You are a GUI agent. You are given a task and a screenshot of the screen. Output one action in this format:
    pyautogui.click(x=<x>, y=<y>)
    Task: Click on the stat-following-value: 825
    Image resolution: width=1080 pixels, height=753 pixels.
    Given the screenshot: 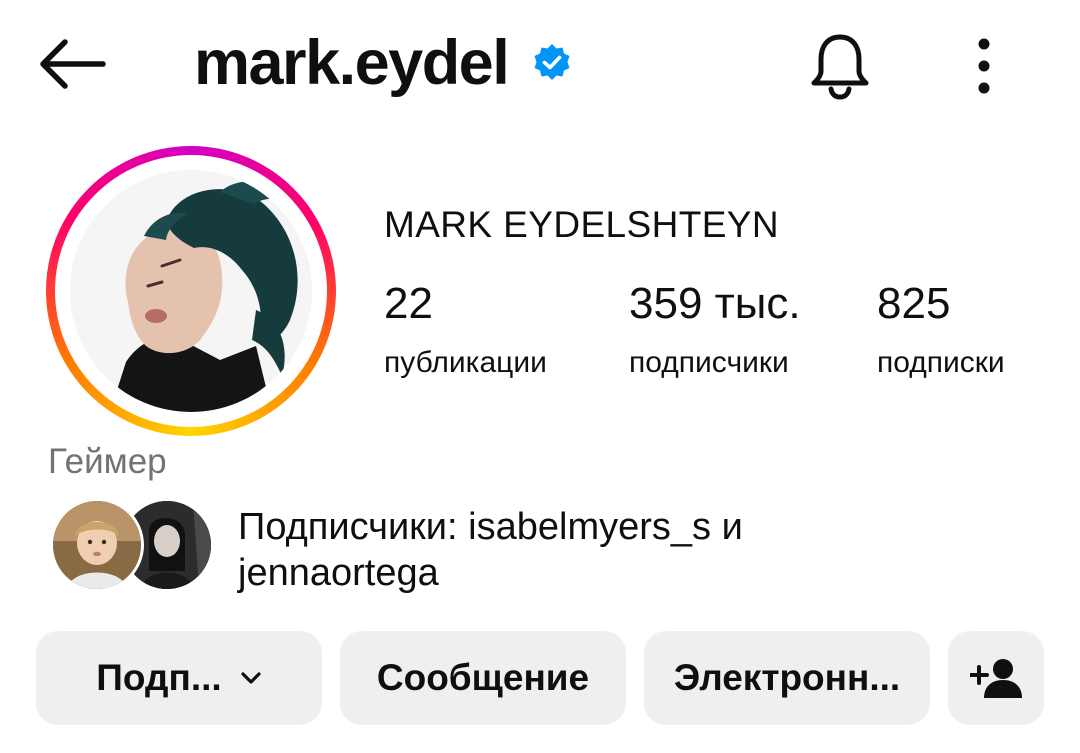 What is the action you would take?
    pyautogui.click(x=914, y=303)
    